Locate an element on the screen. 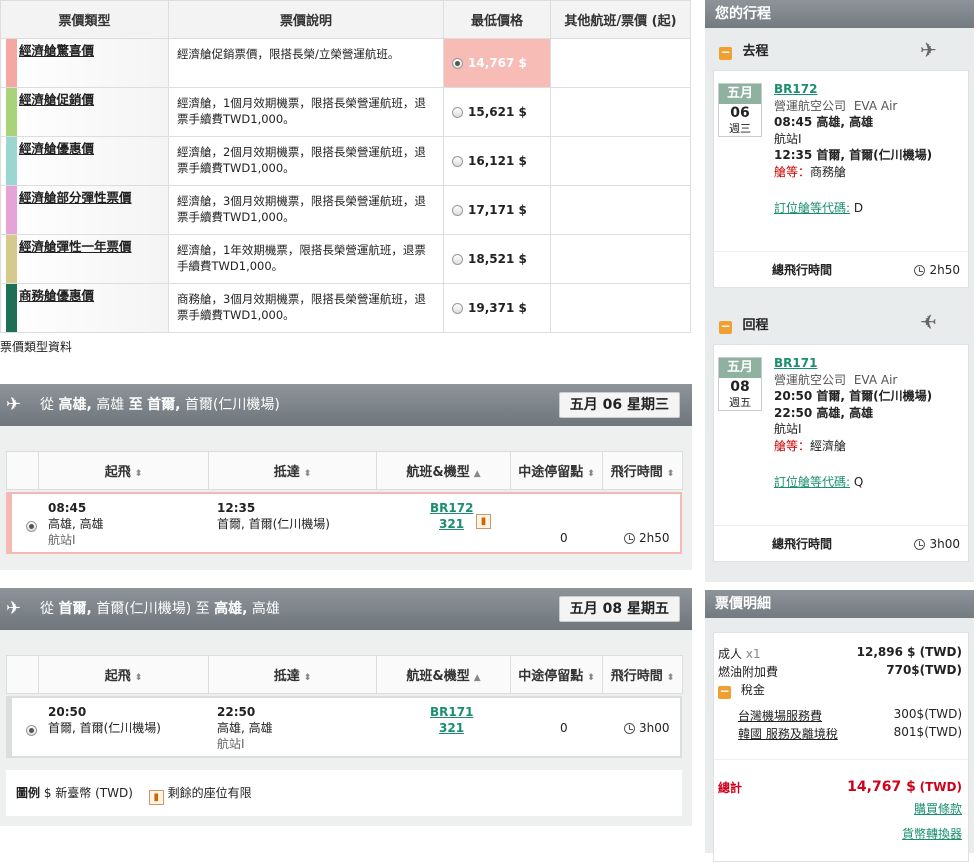  inbound-header: ✈ 從 首爾, 首爾(仁川機場) 至 高雄, 高雄 五月 08 星期五 is located at coordinates (346, 609).